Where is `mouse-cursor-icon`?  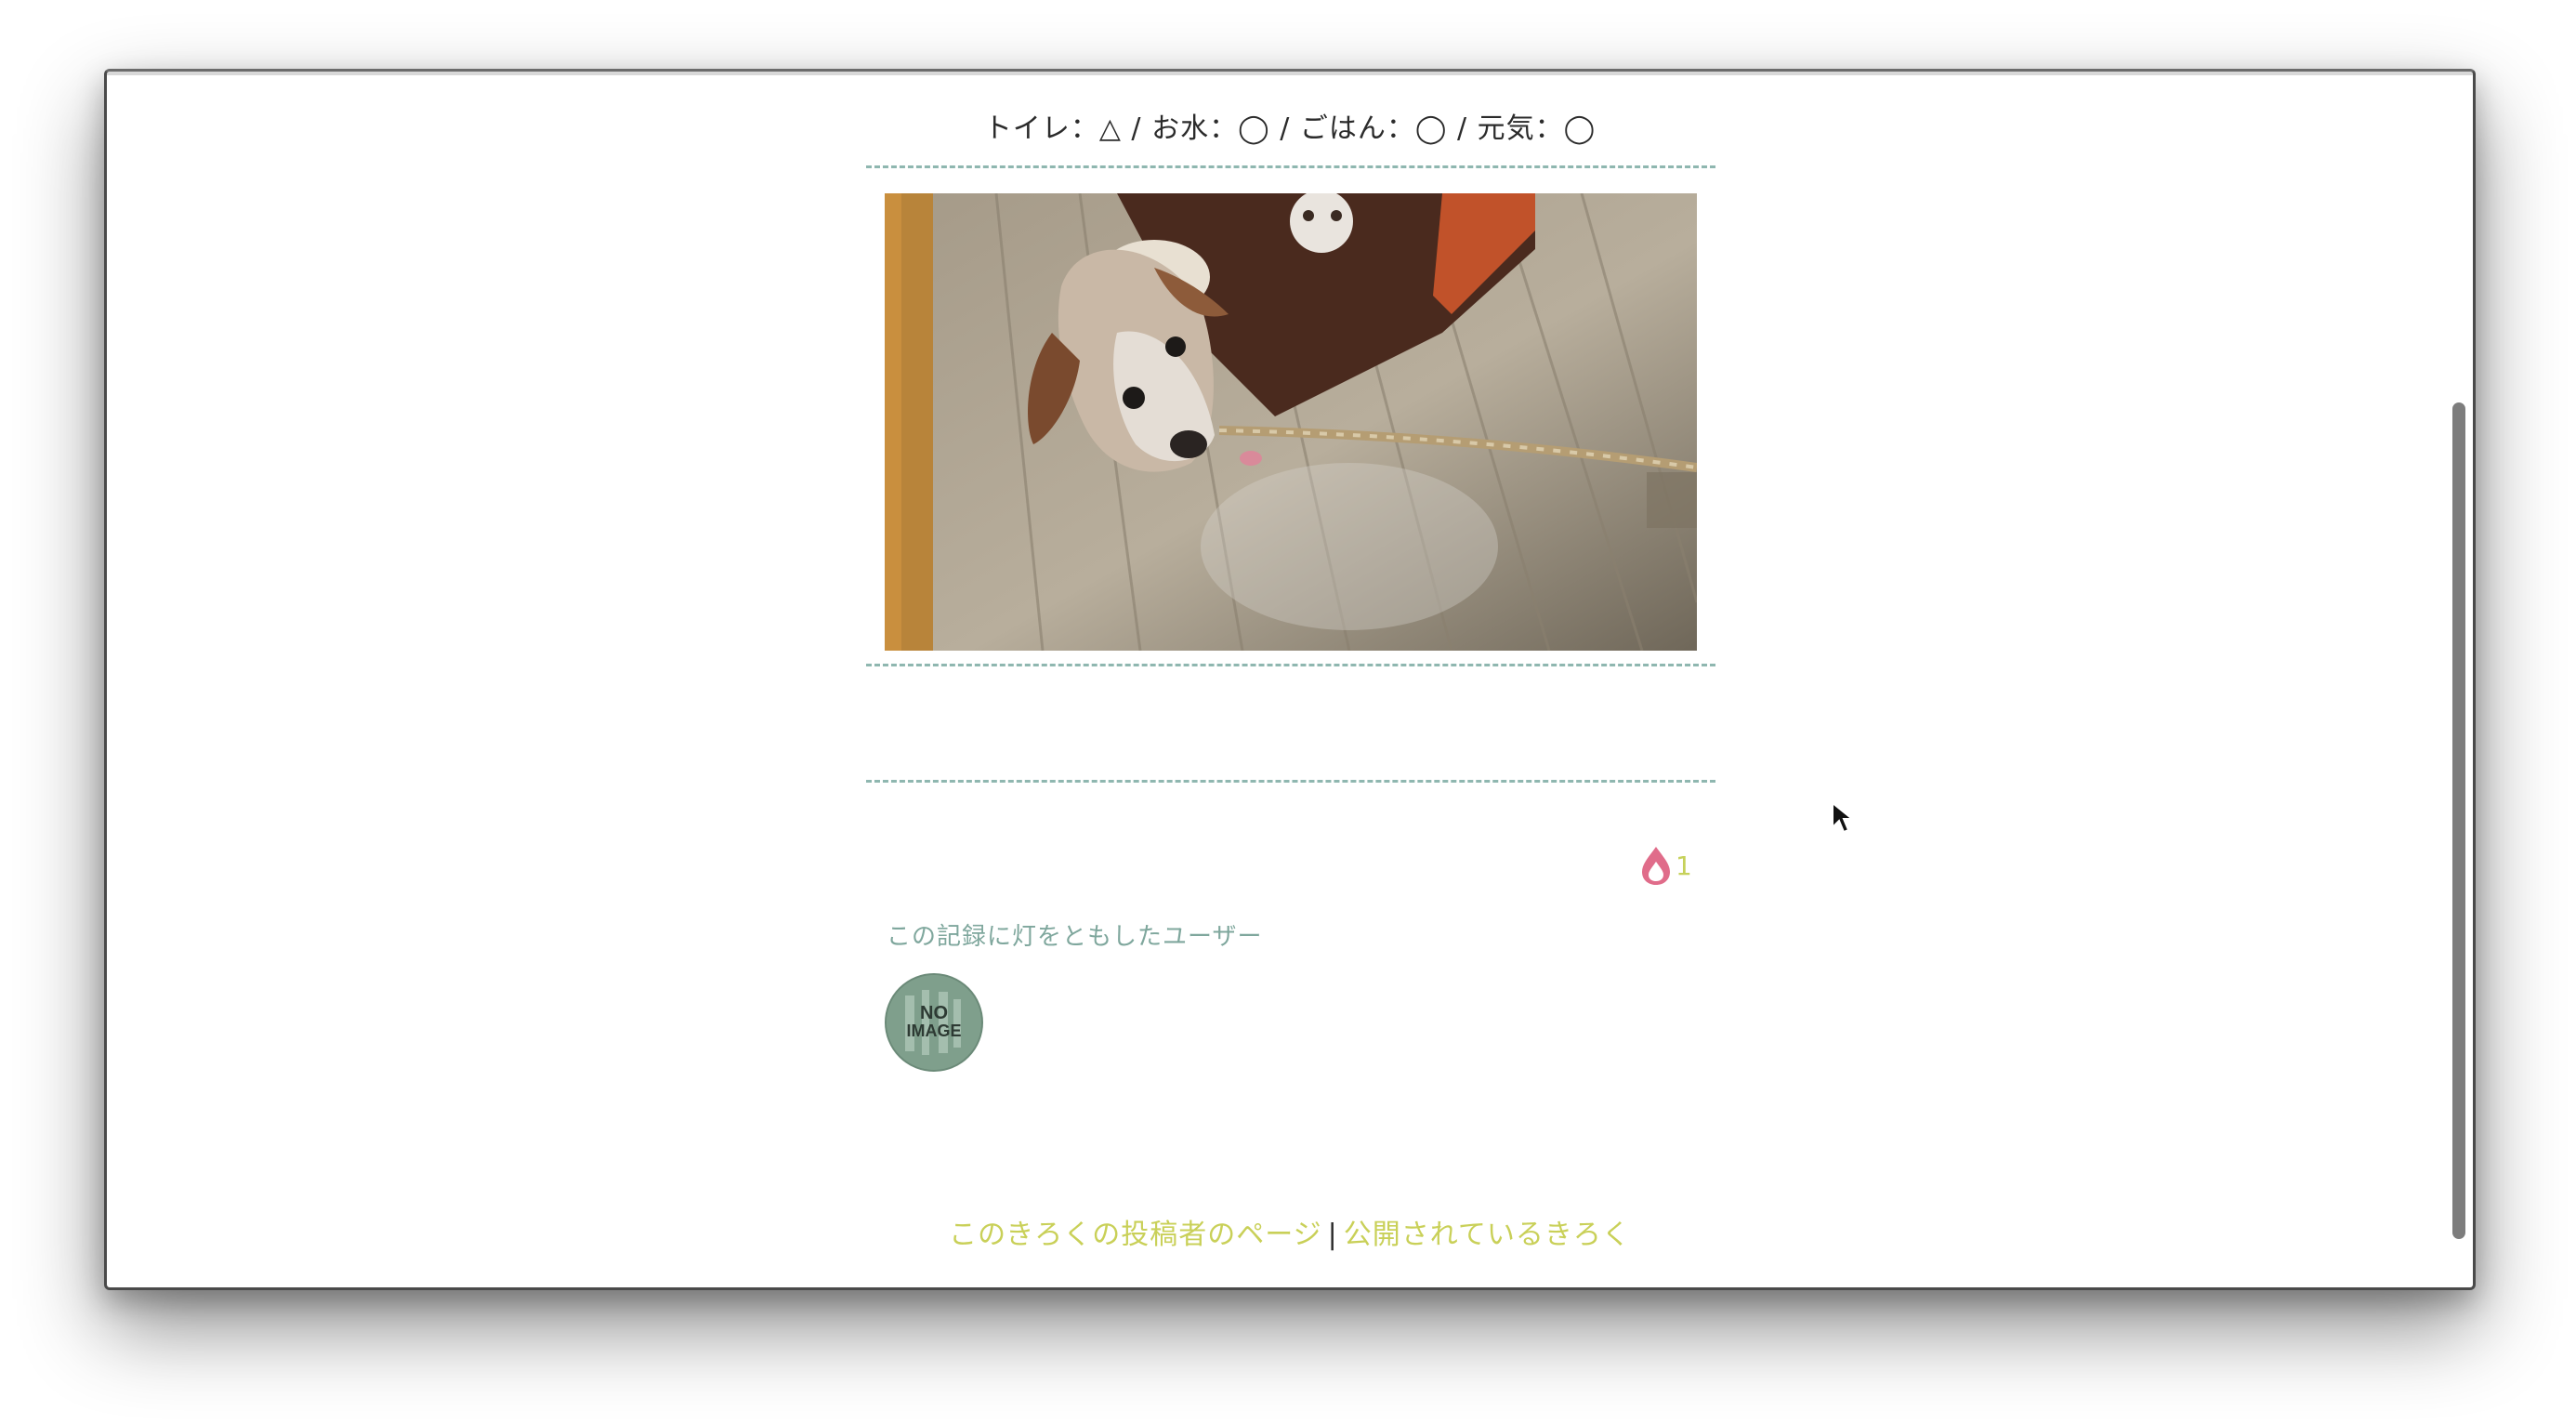
mouse-cursor-icon is located at coordinates (1842, 817).